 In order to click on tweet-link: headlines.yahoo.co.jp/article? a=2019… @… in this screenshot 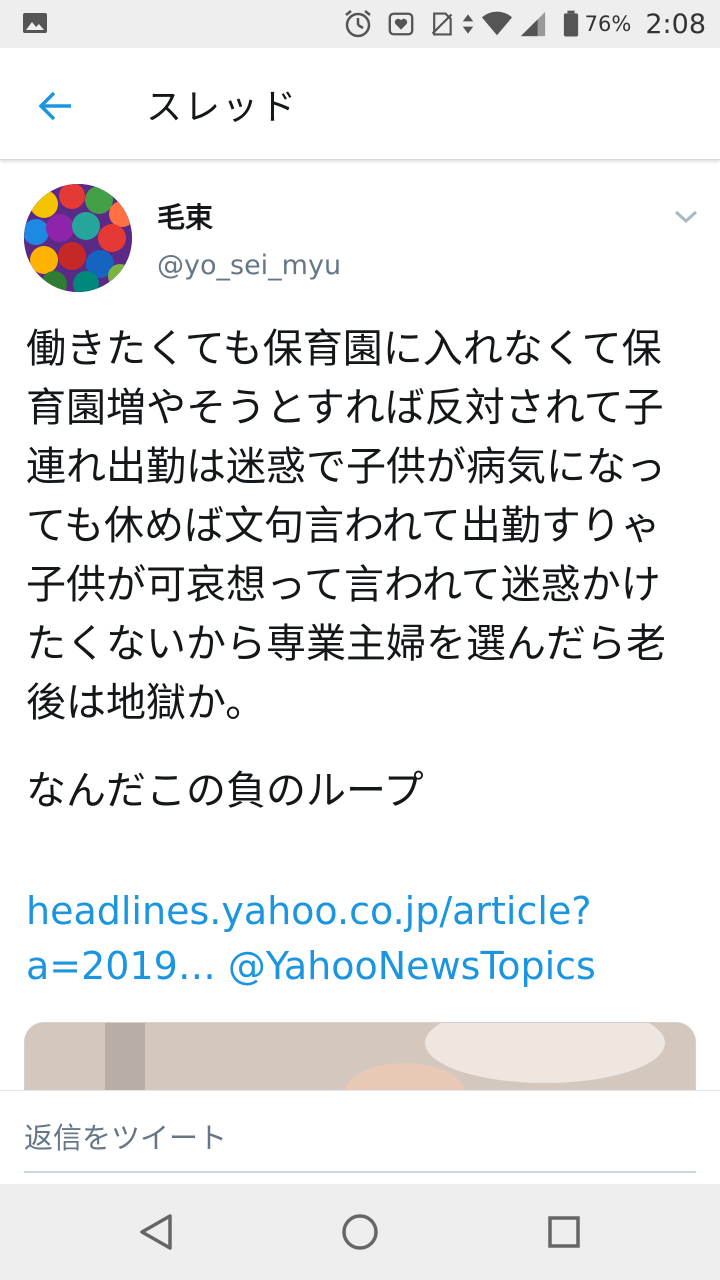, I will do `click(366, 939)`.